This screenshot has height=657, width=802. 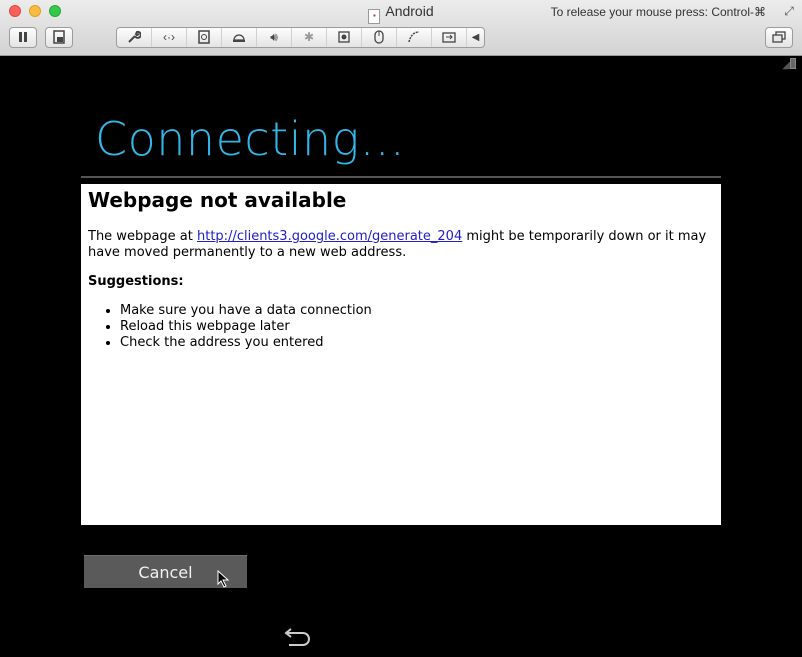 What do you see at coordinates (475, 37) in the screenshot?
I see `collapse-arrow-icon: ◀` at bounding box center [475, 37].